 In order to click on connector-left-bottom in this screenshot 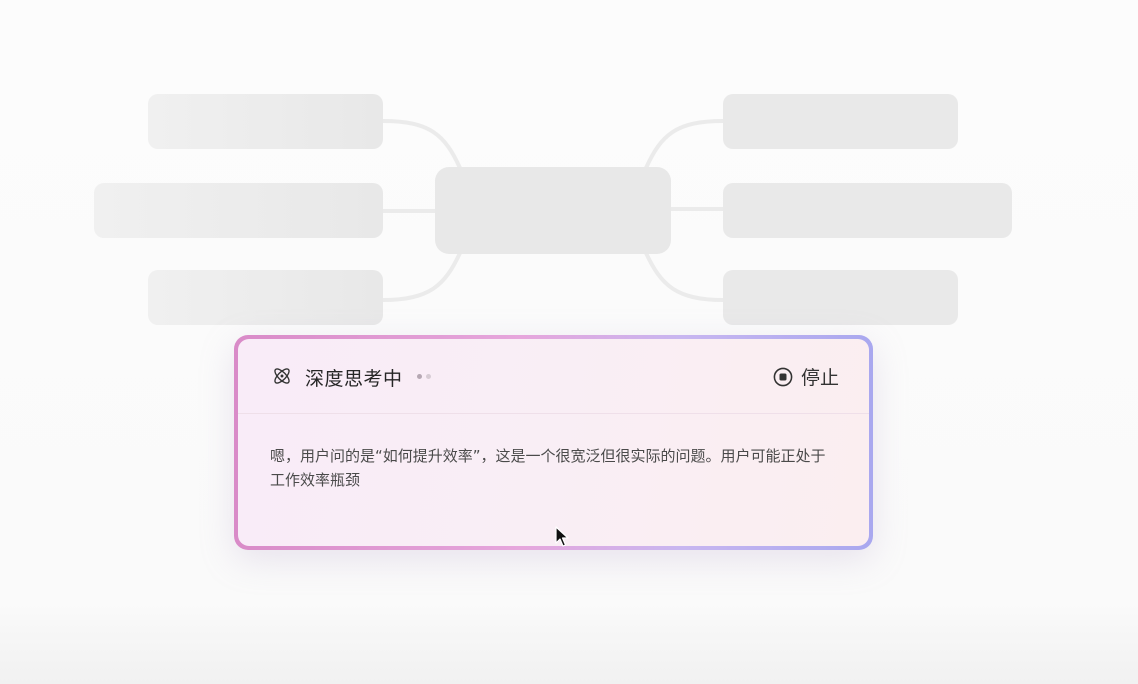, I will do `click(422, 277)`.